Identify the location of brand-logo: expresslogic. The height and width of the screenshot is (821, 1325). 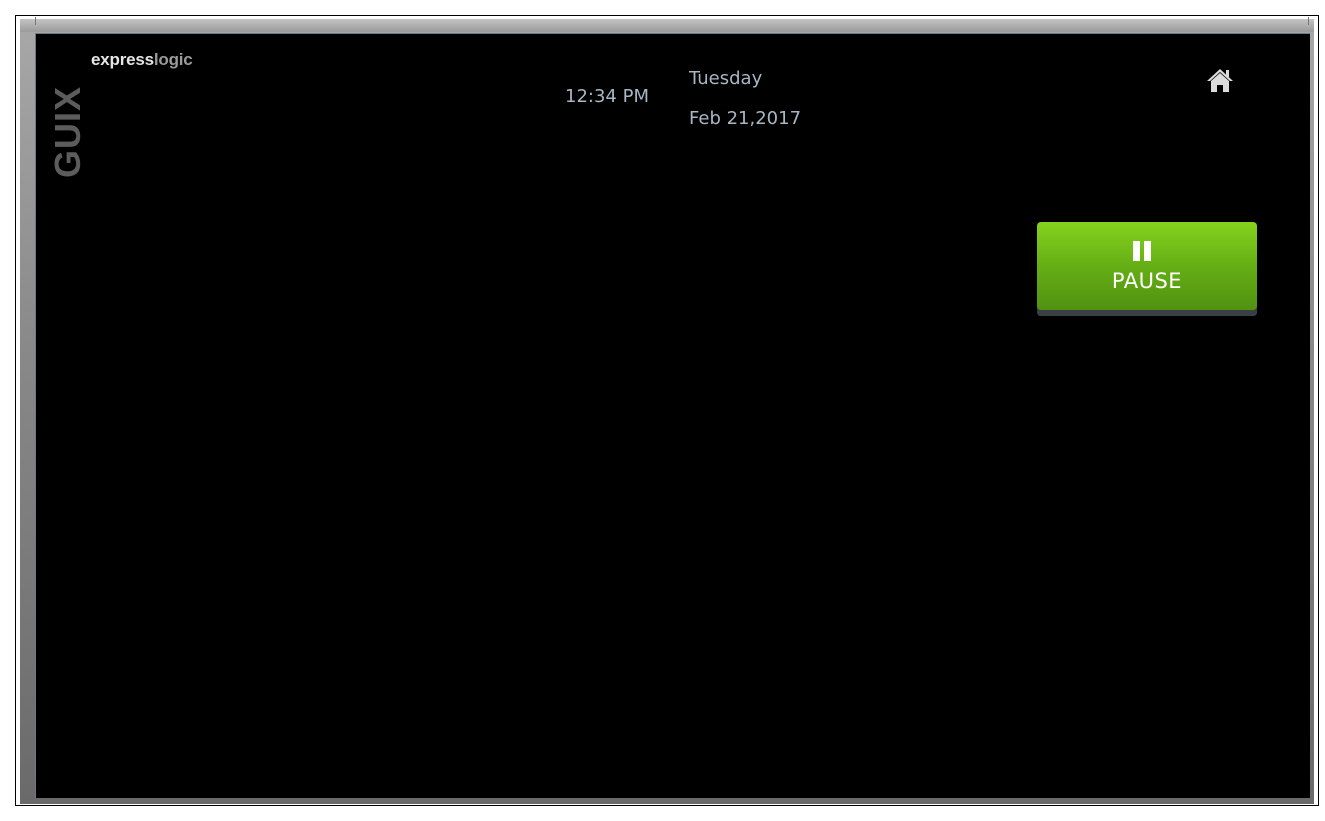
(142, 60).